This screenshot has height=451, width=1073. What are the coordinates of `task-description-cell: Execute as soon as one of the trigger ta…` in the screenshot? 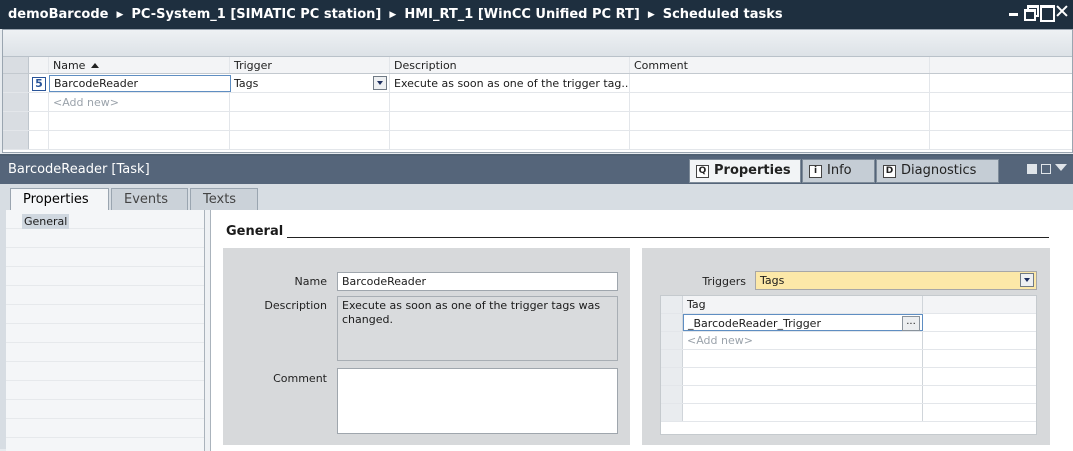 It's located at (510, 83).